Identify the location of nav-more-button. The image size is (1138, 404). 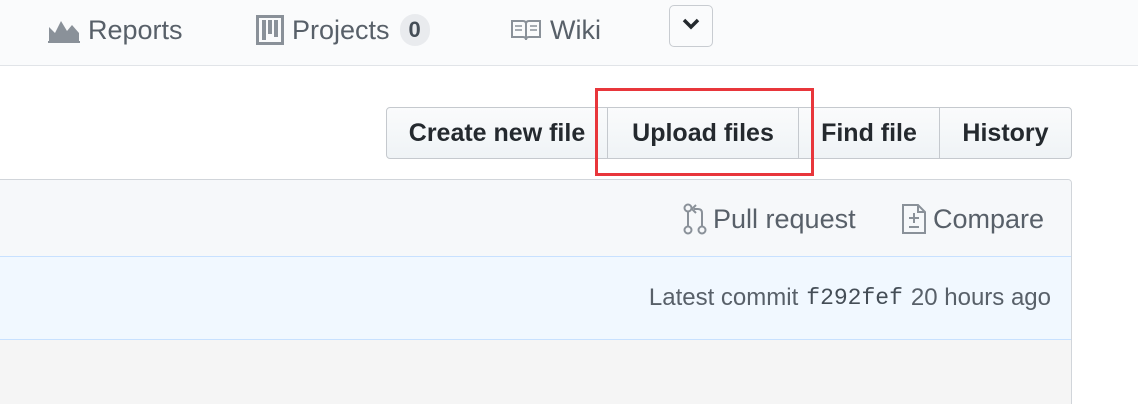
(691, 26).